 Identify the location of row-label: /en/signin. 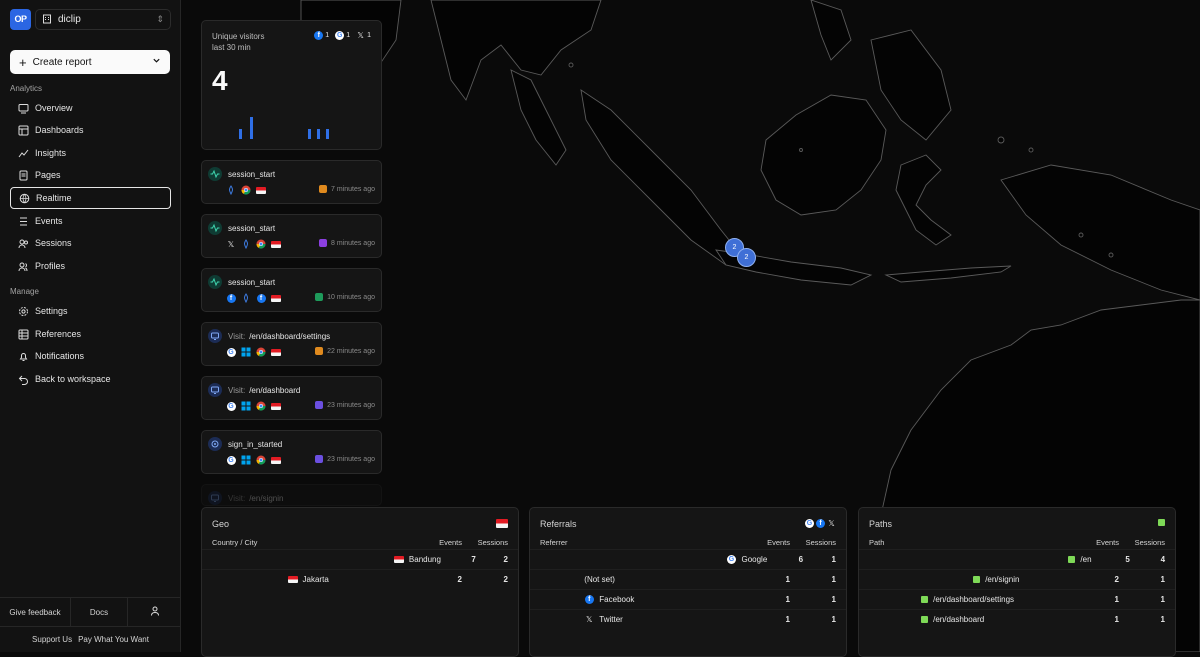
(1002, 579).